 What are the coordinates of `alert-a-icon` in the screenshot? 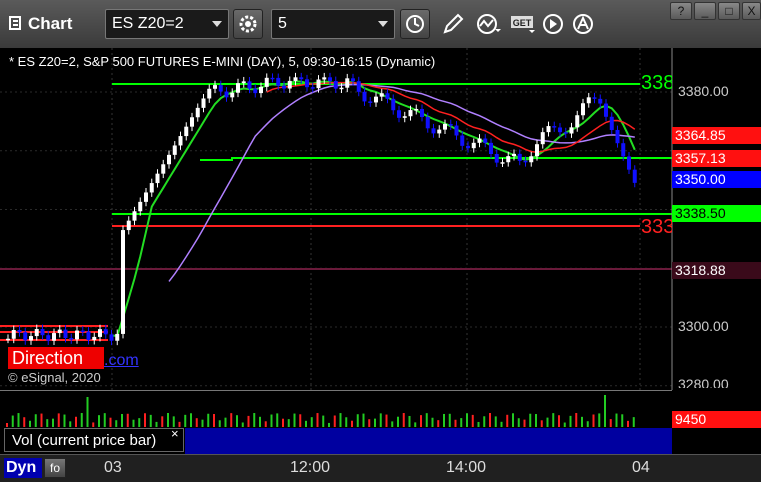 It's located at (583, 24).